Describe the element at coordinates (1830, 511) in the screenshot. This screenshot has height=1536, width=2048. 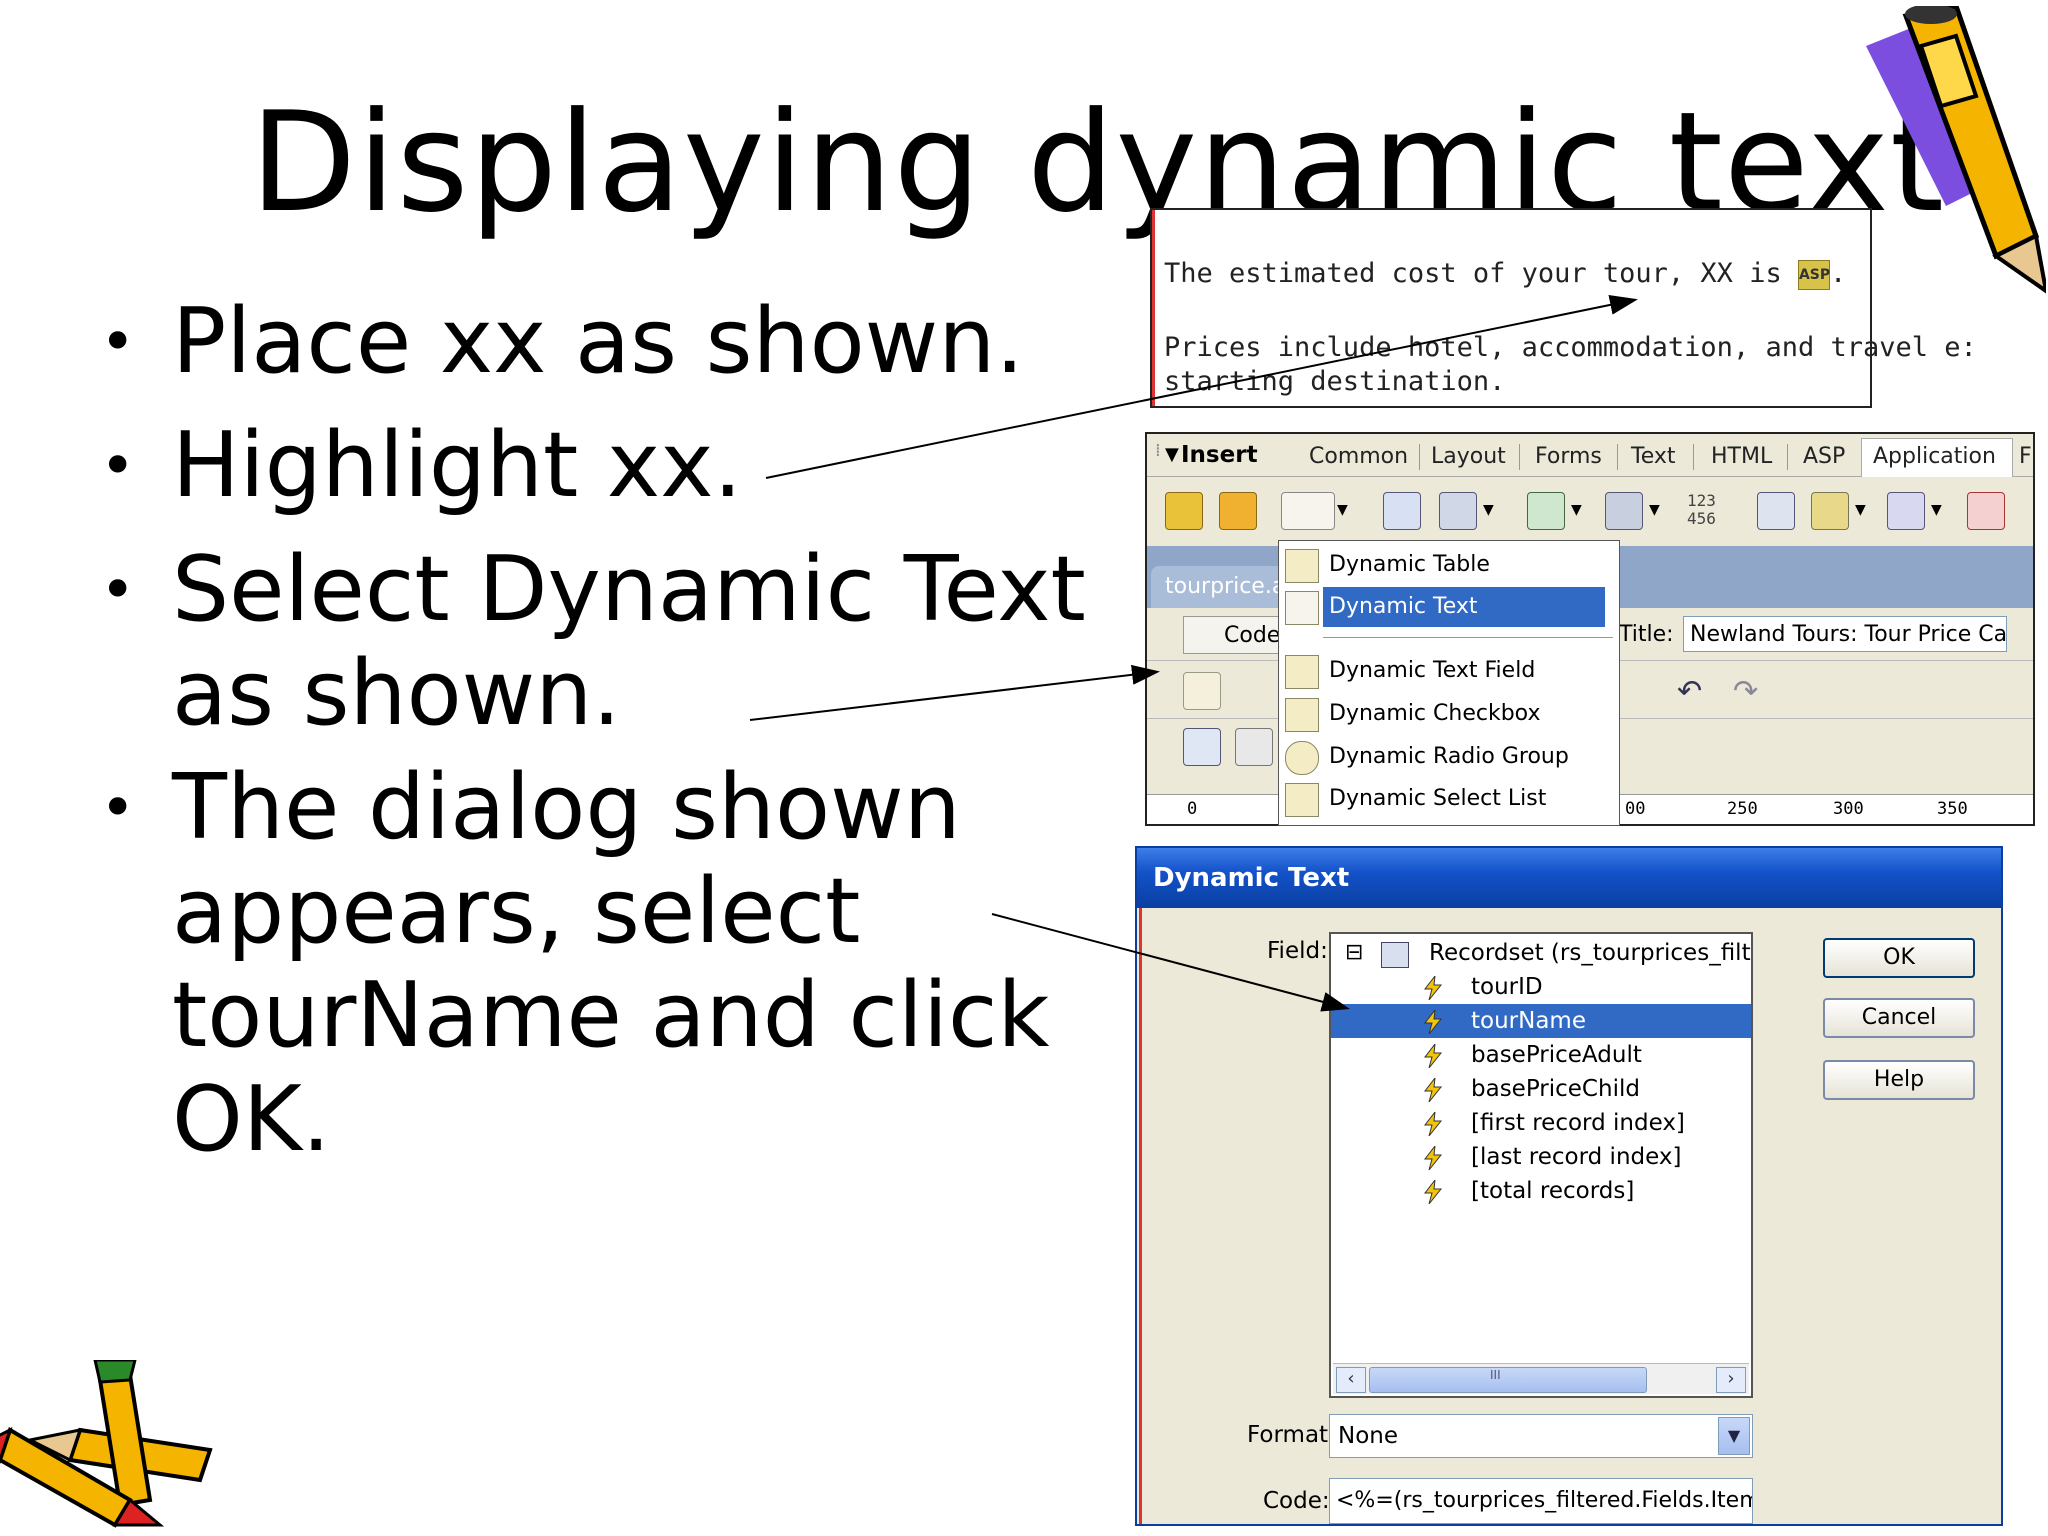
I see `insert-record-icon` at that location.